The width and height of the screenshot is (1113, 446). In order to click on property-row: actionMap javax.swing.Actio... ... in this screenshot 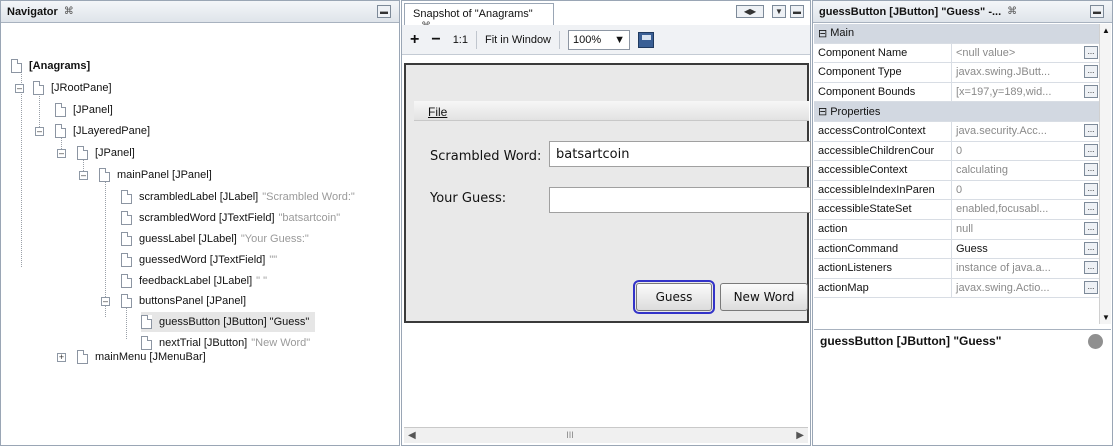, I will do `click(957, 288)`.